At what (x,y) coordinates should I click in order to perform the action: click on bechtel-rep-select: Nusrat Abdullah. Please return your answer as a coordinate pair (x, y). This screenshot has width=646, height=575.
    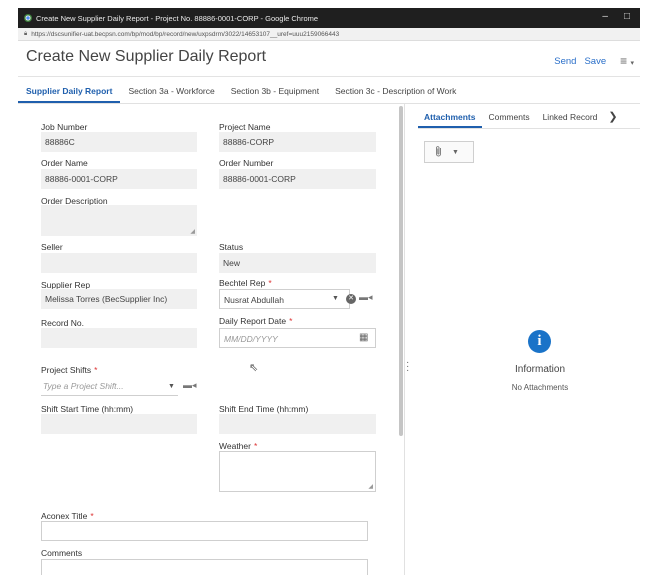
    Looking at the image, I should click on (284, 299).